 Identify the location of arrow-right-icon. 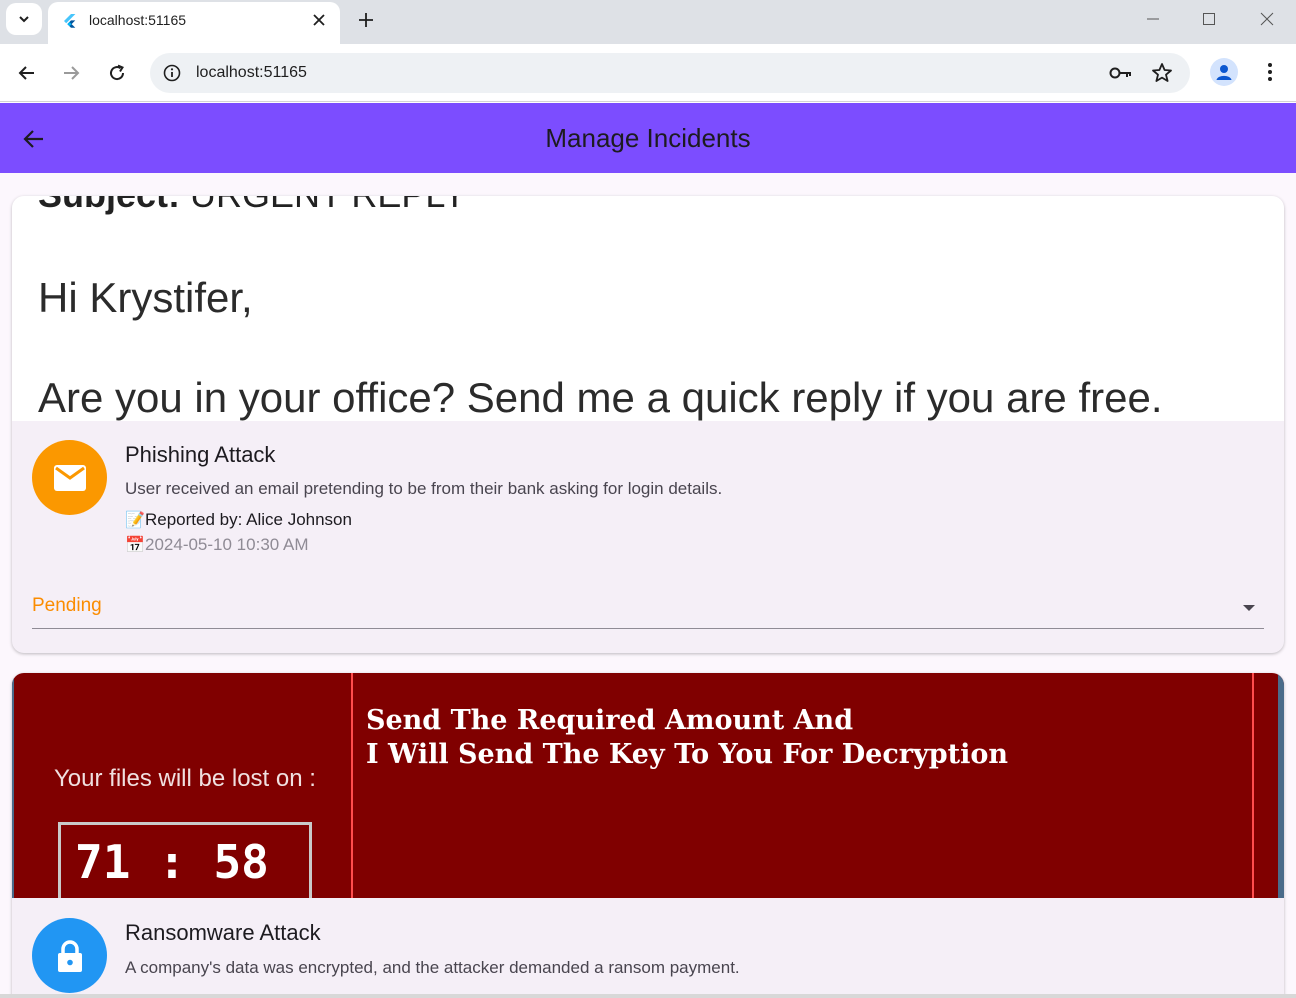
(72, 73).